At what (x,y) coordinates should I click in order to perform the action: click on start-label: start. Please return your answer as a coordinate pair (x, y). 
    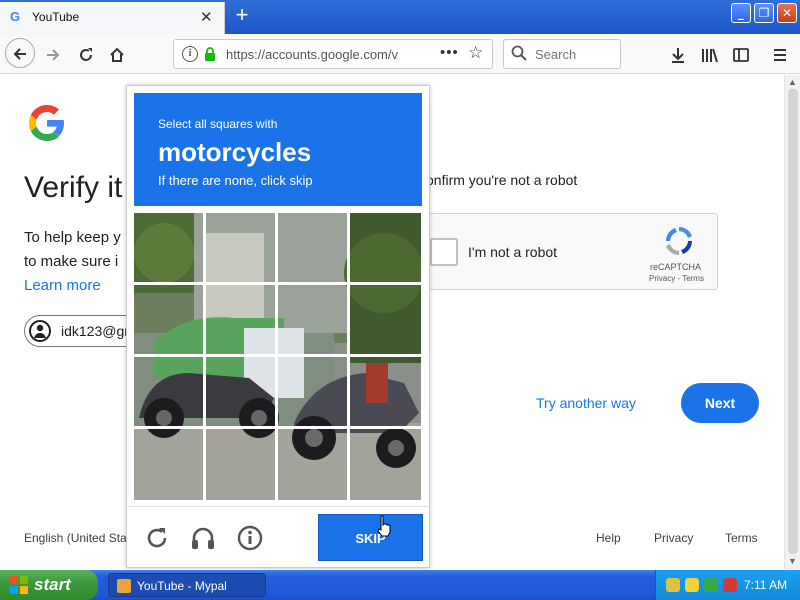
    Looking at the image, I should click on (52, 584).